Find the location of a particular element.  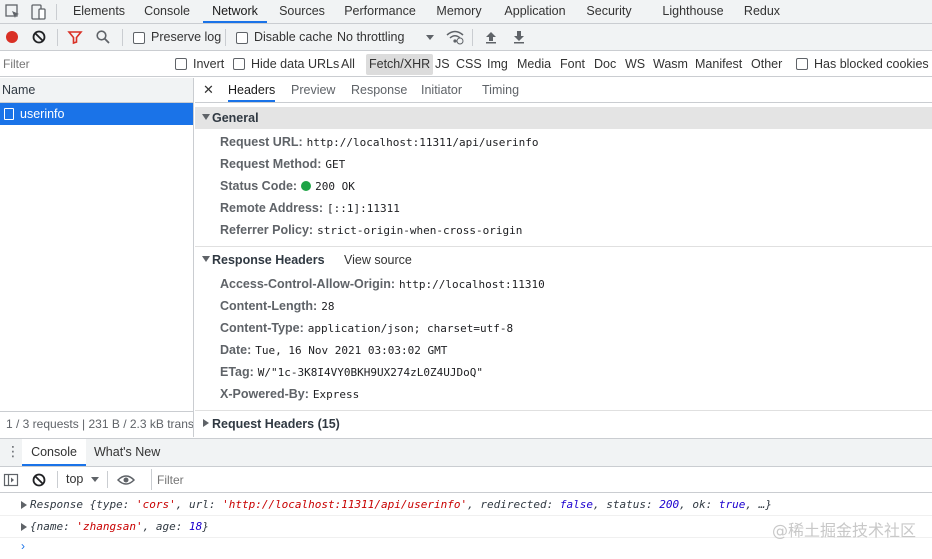

general-section-header: General is located at coordinates (563, 118).